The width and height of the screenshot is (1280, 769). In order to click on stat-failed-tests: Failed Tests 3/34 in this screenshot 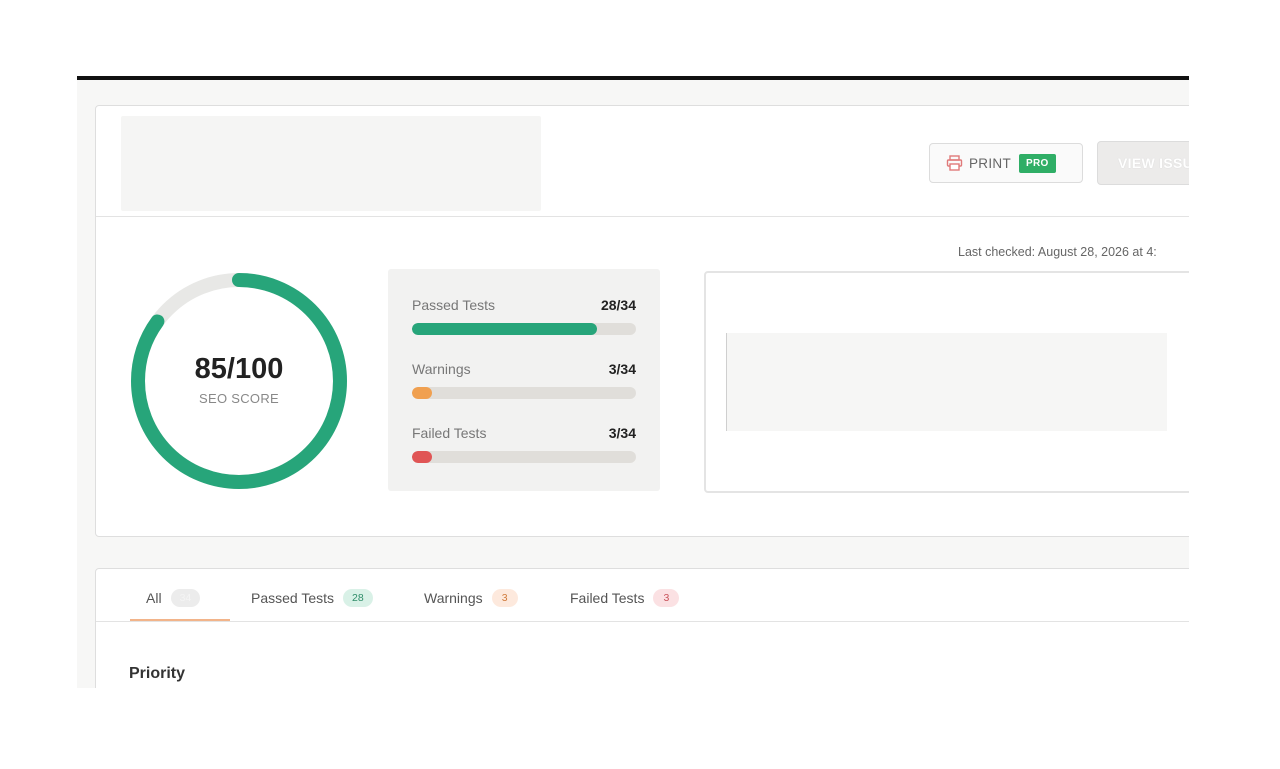, I will do `click(524, 444)`.